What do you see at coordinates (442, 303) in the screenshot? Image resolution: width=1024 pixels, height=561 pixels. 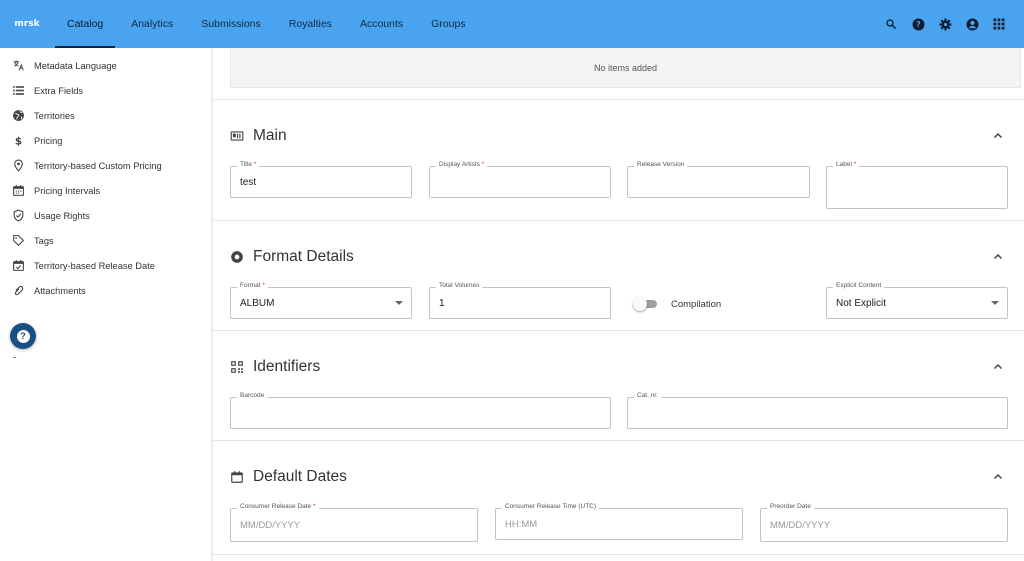 I see `field-value: 1` at bounding box center [442, 303].